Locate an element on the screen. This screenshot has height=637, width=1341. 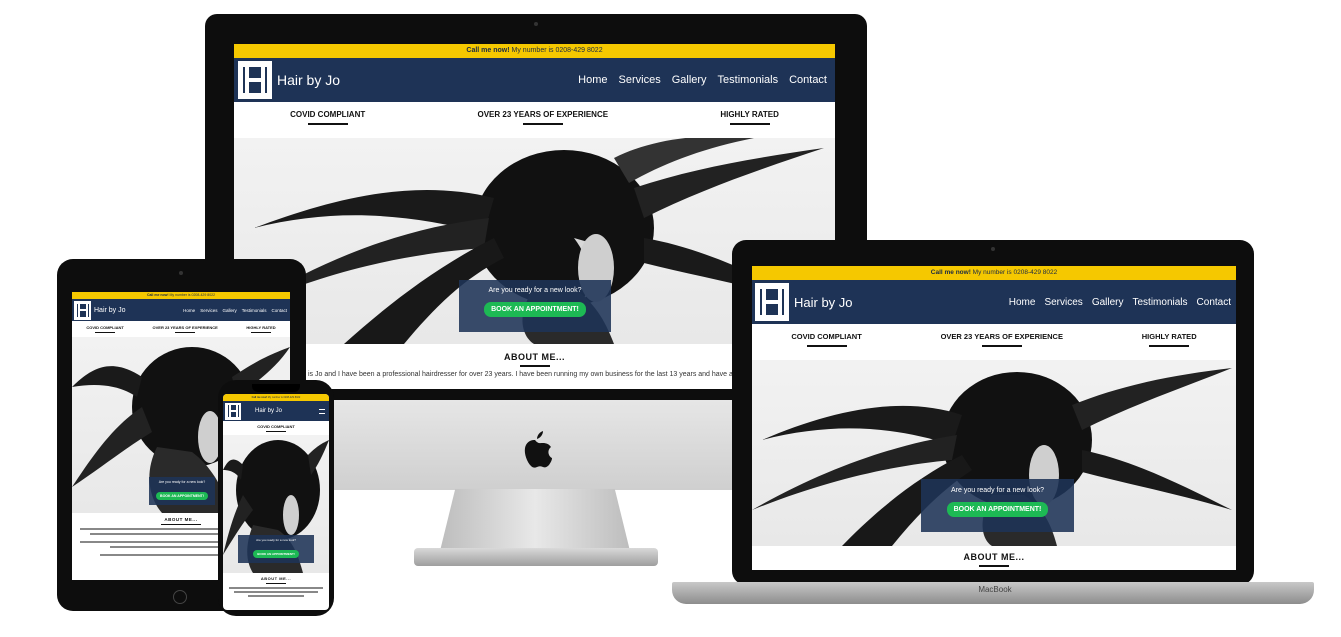
phone-notch is located at coordinates (276, 388).